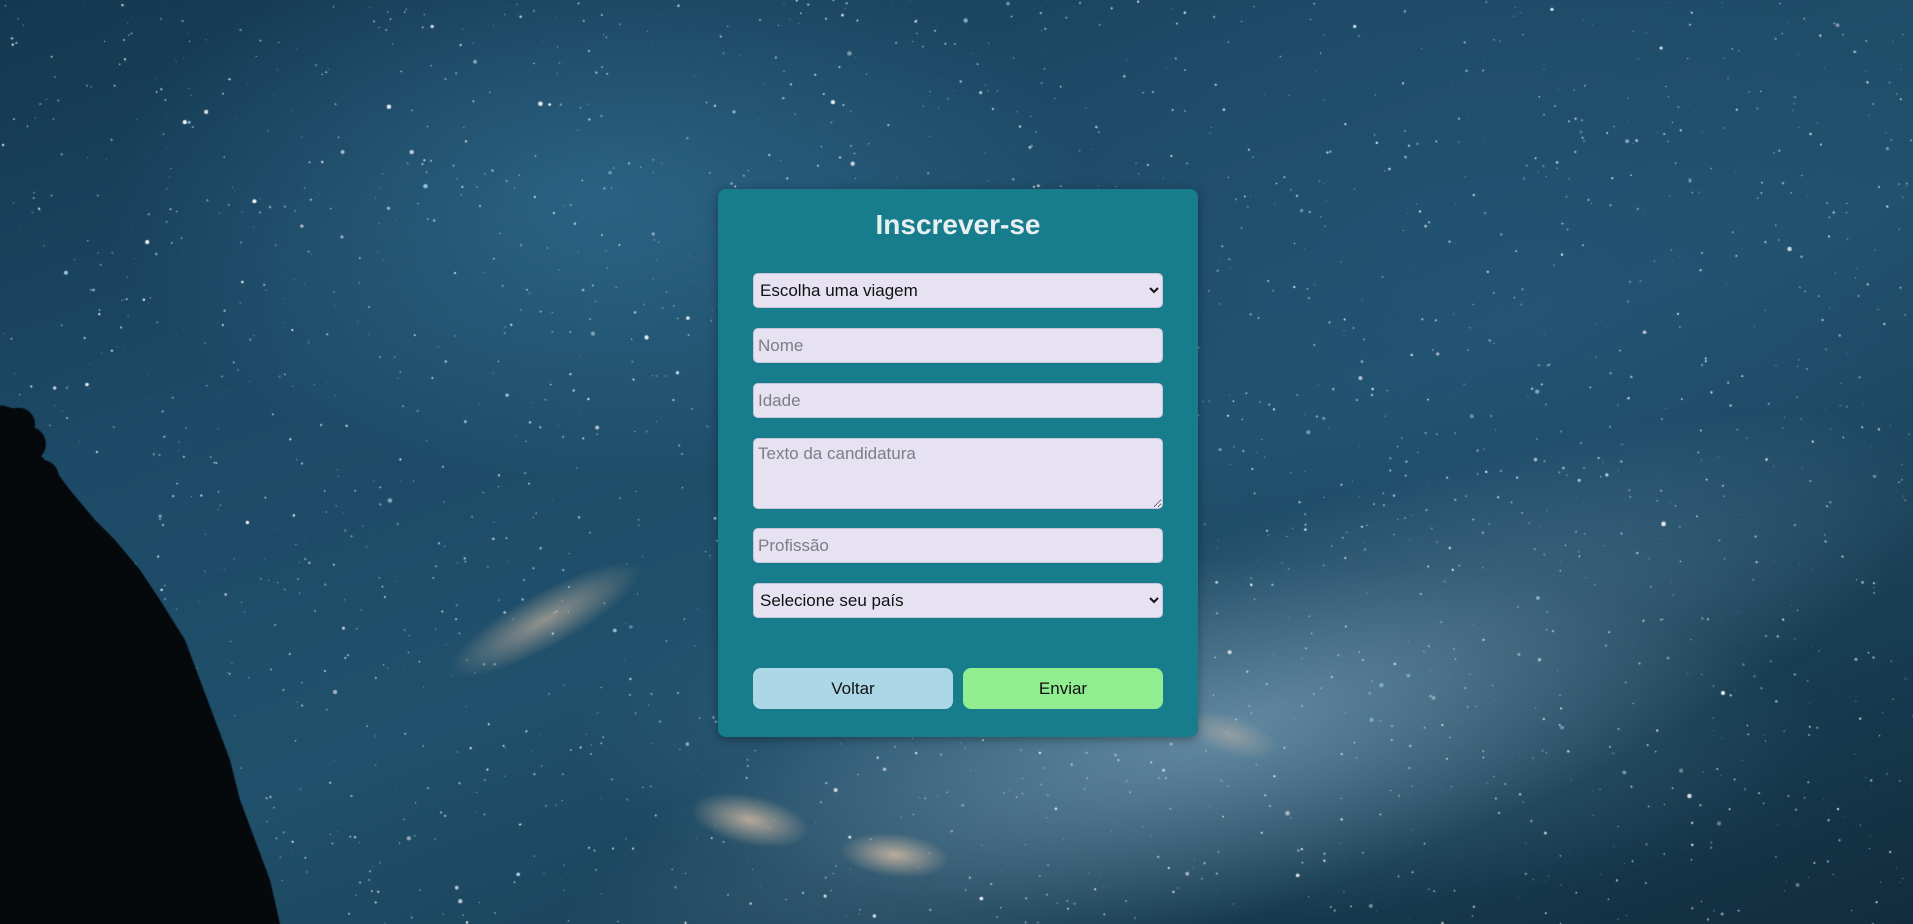  Describe the element at coordinates (958, 400) in the screenshot. I see `age-input` at that location.